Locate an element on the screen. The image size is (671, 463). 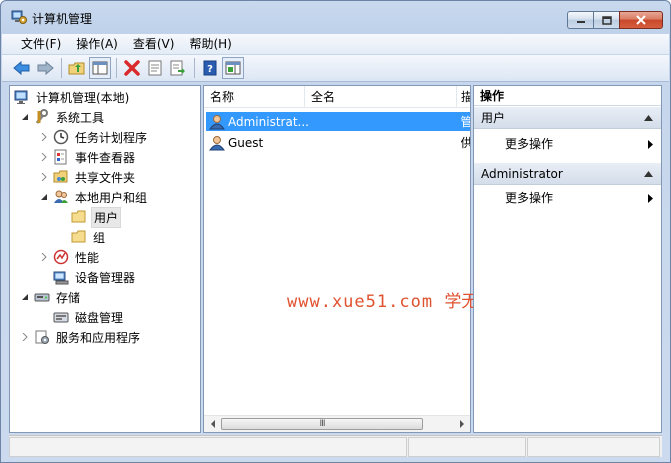
tree-item-users: 用户 is located at coordinates (96, 217).